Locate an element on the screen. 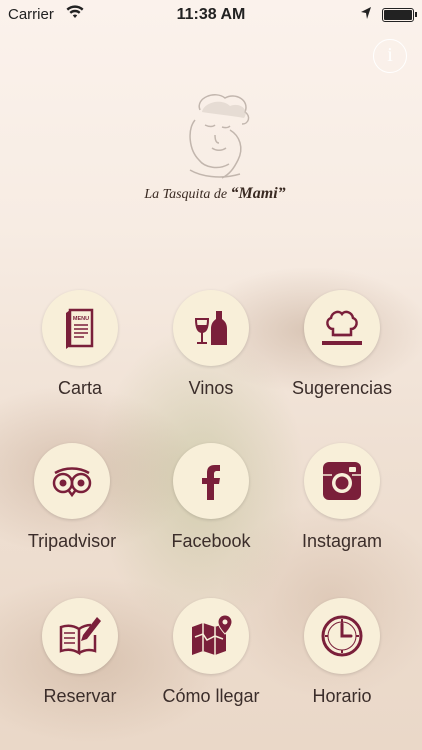 The width and height of the screenshot is (422, 750). chef-hat-icon is located at coordinates (342, 327).